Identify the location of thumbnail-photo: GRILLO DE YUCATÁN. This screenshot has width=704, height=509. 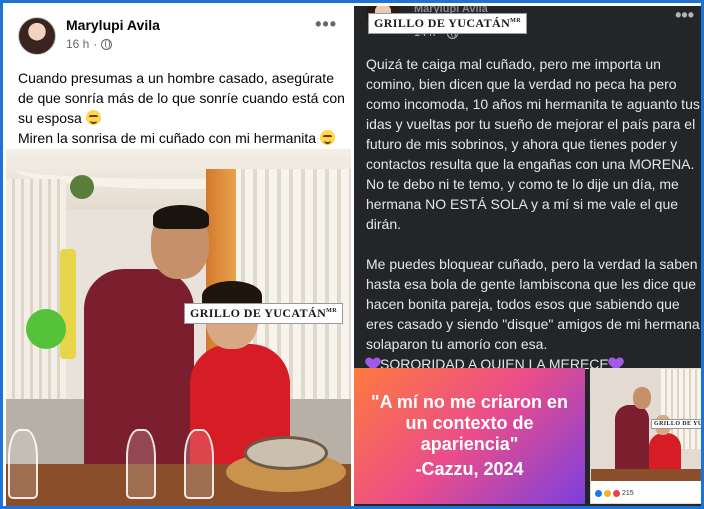
(646, 425).